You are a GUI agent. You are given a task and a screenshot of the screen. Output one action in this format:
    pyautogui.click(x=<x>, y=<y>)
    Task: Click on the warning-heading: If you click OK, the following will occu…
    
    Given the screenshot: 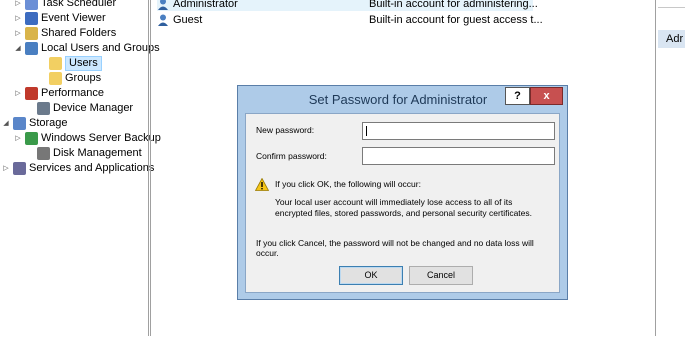 What is the action you would take?
    pyautogui.click(x=348, y=184)
    